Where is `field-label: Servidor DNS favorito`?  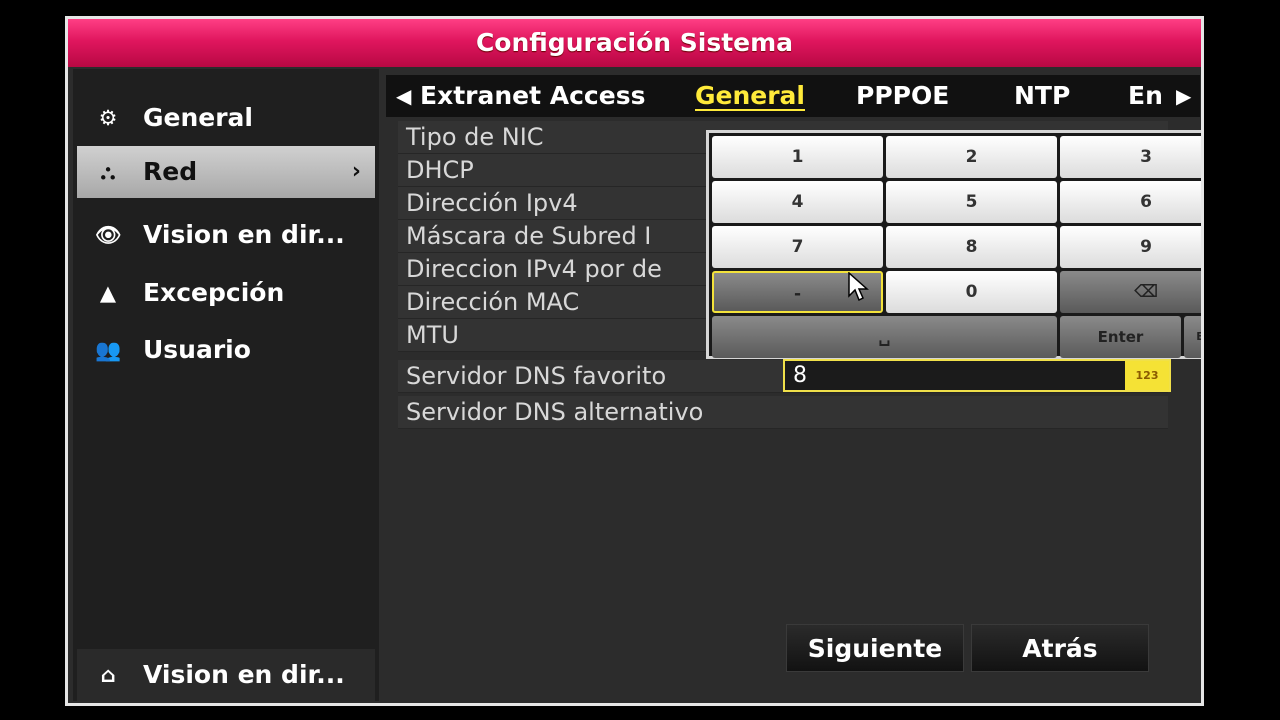
field-label: Servidor DNS favorito is located at coordinates (536, 376).